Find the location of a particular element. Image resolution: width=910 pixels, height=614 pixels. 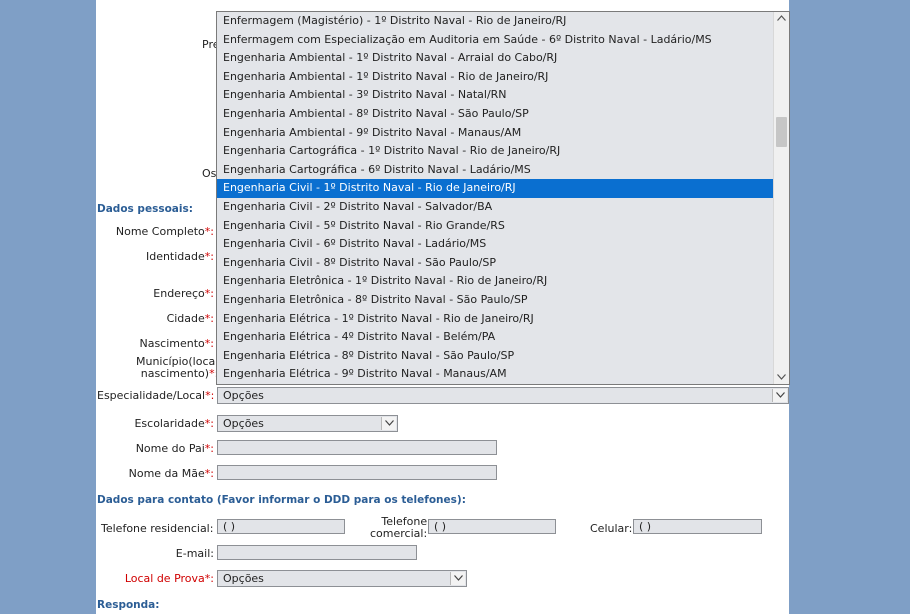

label-mother: Nome da Mãe*: is located at coordinates (171, 473).